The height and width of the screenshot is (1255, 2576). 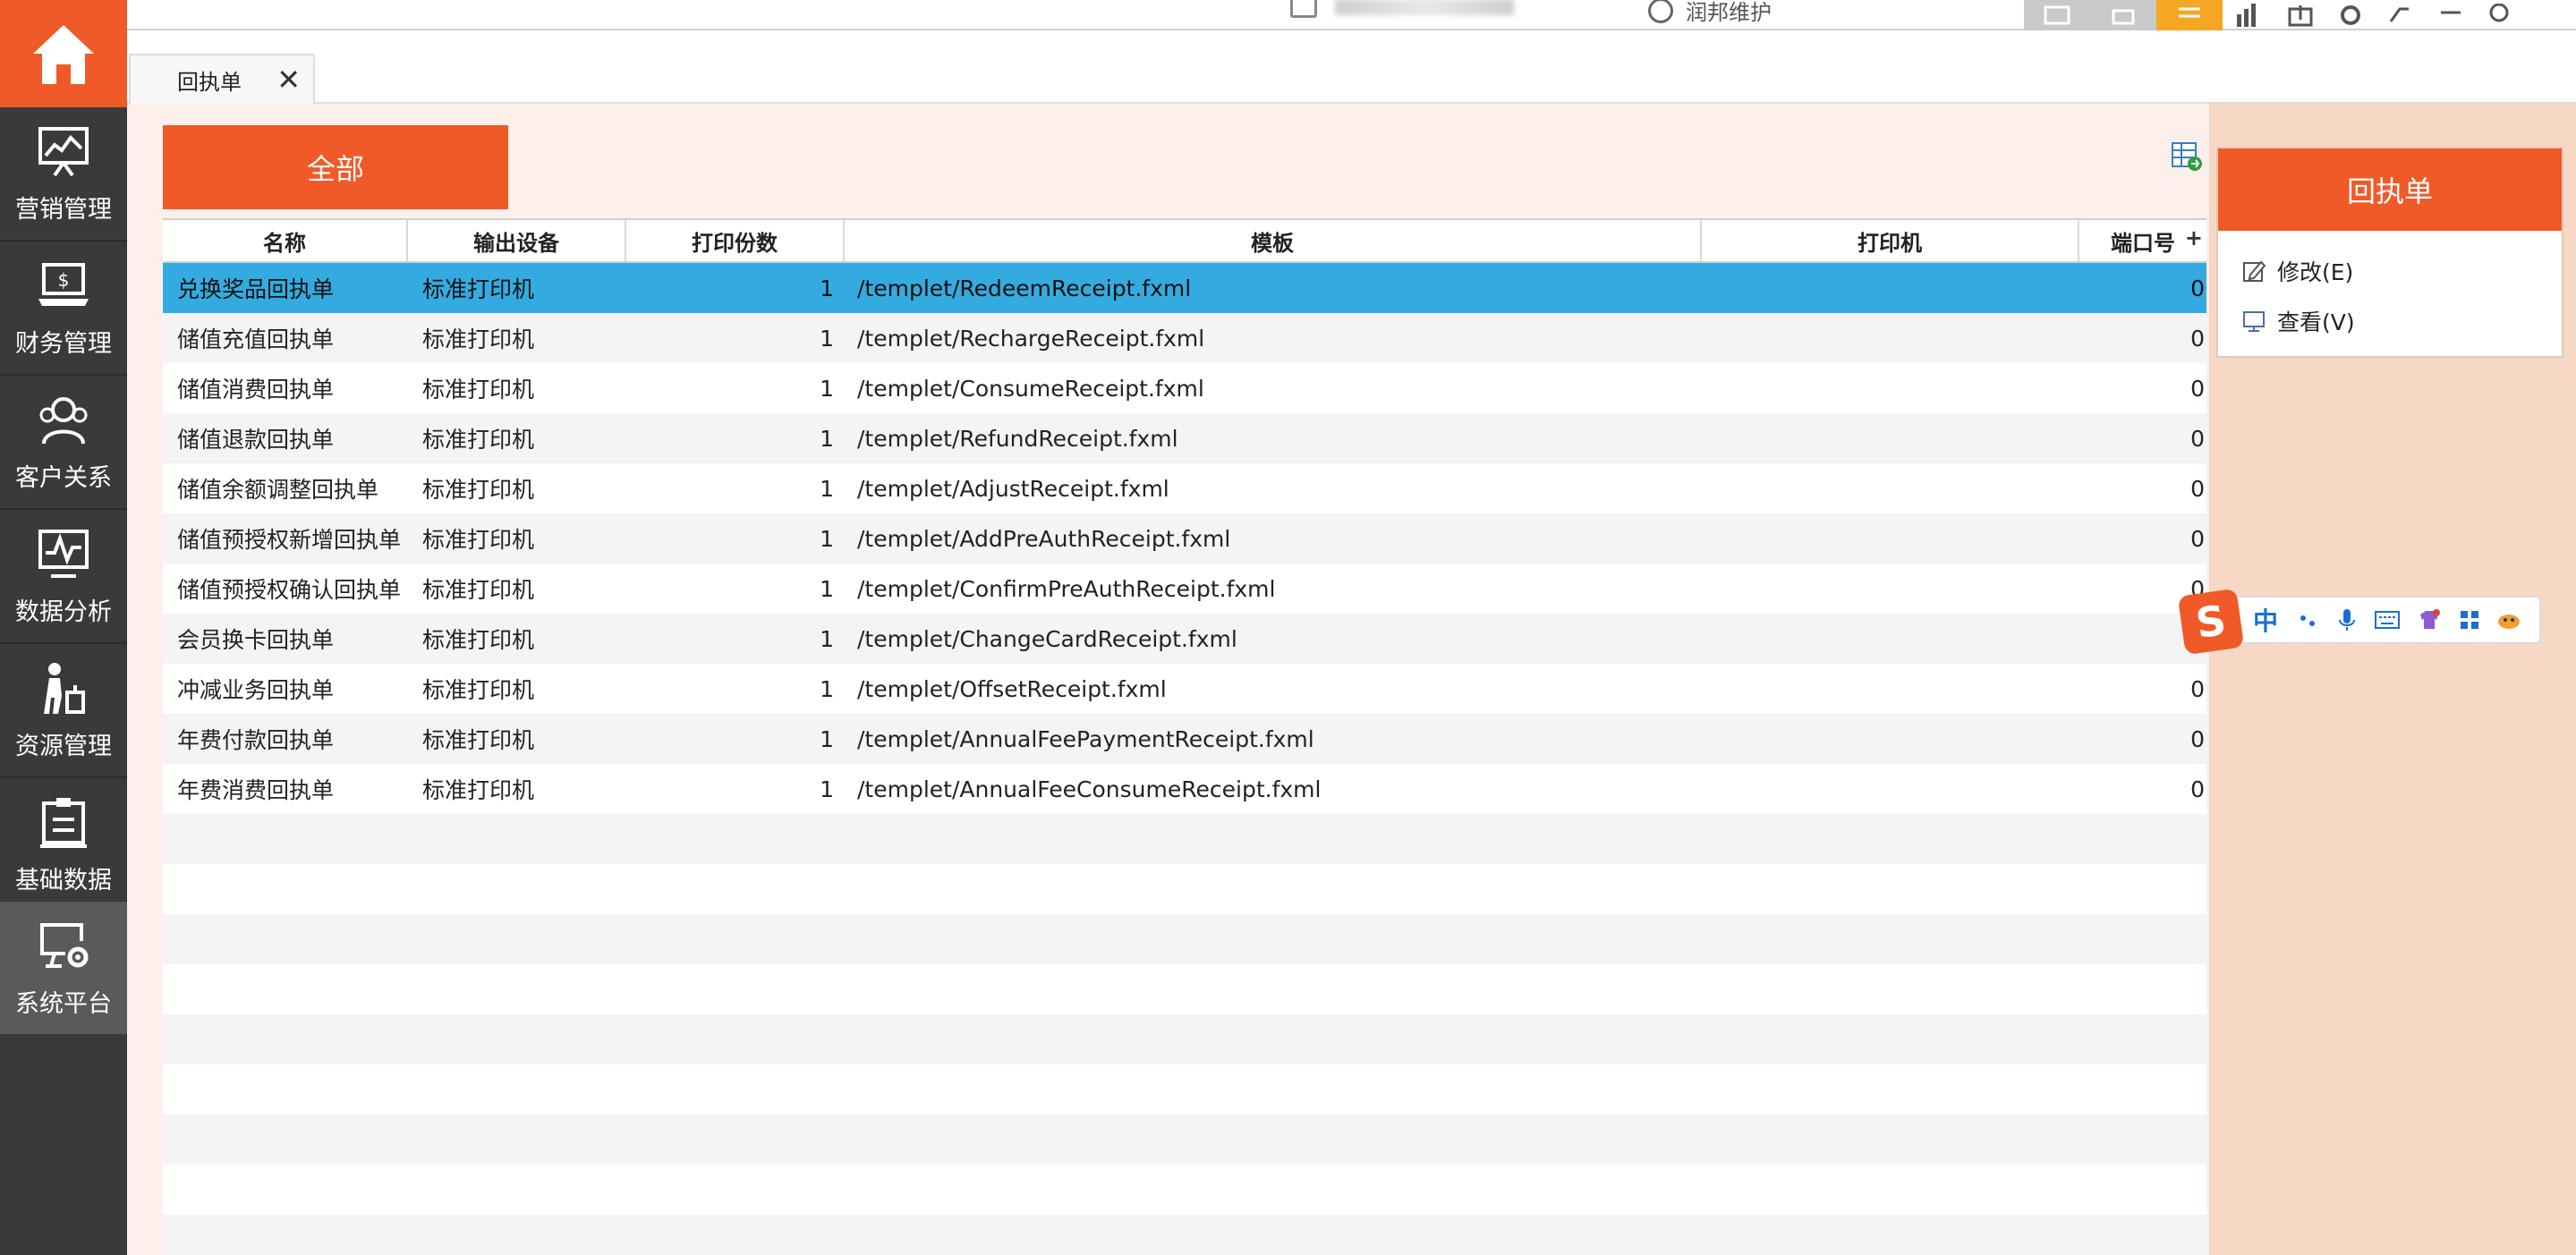 What do you see at coordinates (2347, 619) in the screenshot?
I see `microphone-icon` at bounding box center [2347, 619].